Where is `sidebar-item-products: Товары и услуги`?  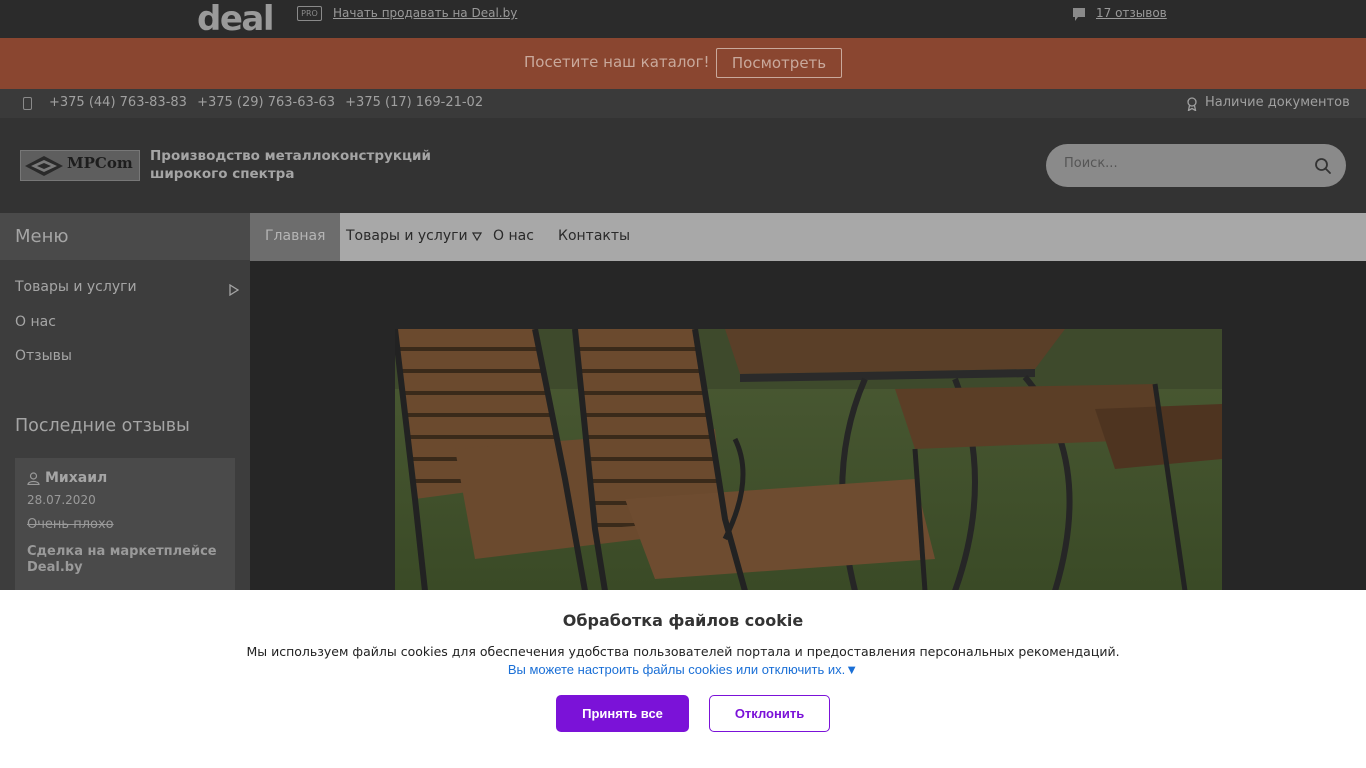 sidebar-item-products: Товары и услуги is located at coordinates (76, 287).